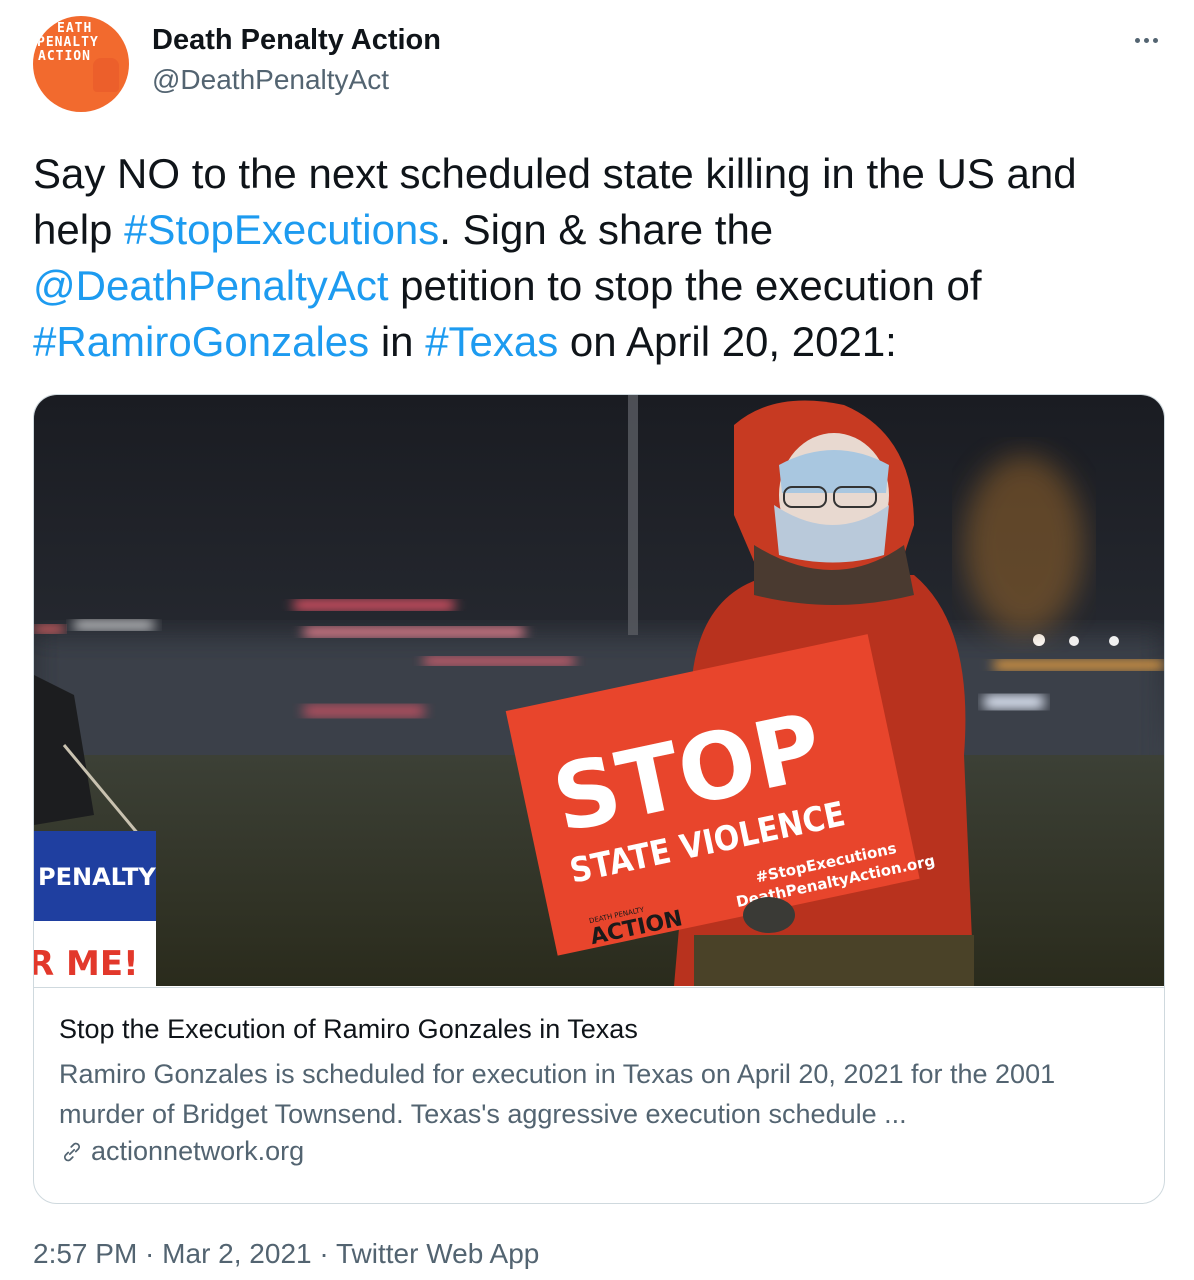 Image resolution: width=1194 pixels, height=1280 pixels. Describe the element at coordinates (685, 285) in the screenshot. I see `tweet-after-mention: petition to stop the execution of` at that location.